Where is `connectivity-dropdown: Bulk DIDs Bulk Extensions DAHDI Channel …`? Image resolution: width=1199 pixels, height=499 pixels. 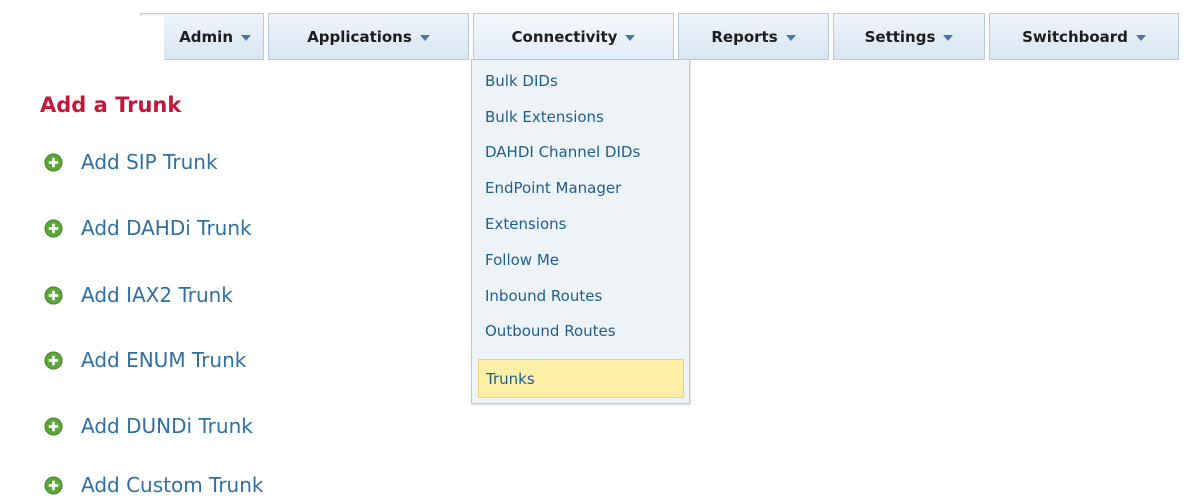
connectivity-dropdown: Bulk DIDs Bulk Extensions DAHDI Channel … is located at coordinates (580, 231).